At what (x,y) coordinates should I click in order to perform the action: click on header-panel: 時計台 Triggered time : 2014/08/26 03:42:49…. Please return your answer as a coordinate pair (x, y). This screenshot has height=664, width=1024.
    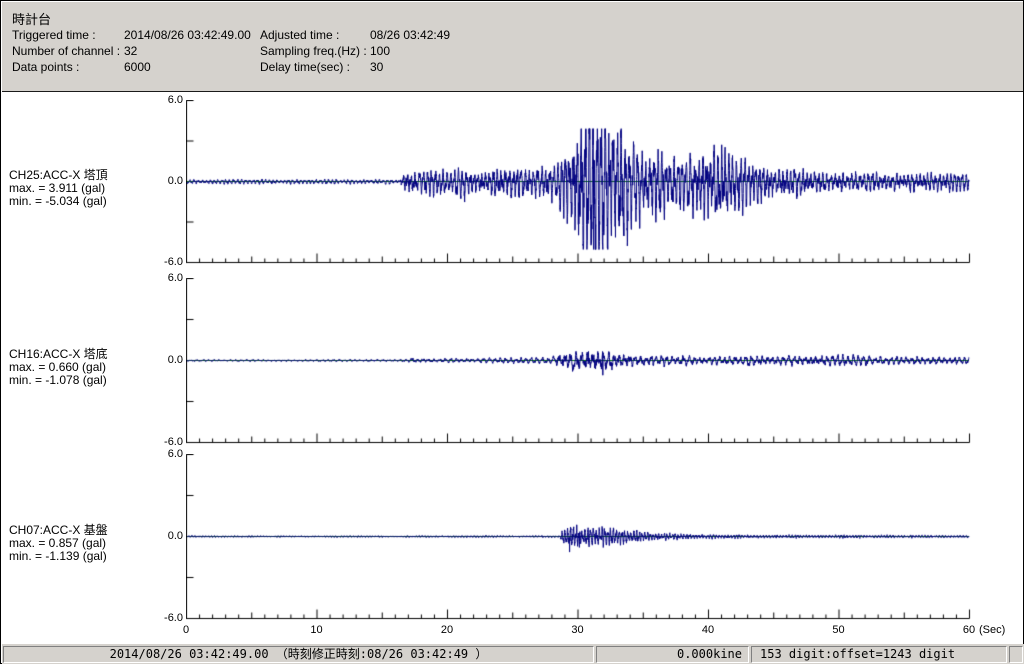
    Looking at the image, I should click on (512, 47).